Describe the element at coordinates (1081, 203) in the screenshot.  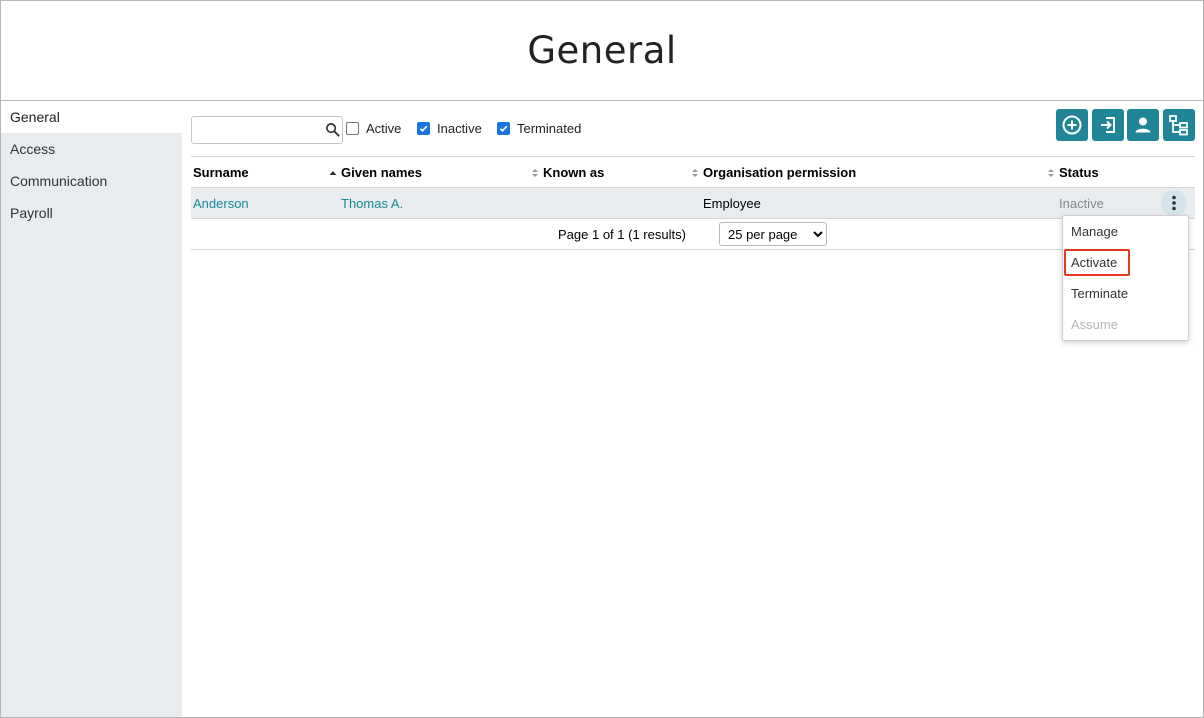
I see `status-cell: Inactive` at that location.